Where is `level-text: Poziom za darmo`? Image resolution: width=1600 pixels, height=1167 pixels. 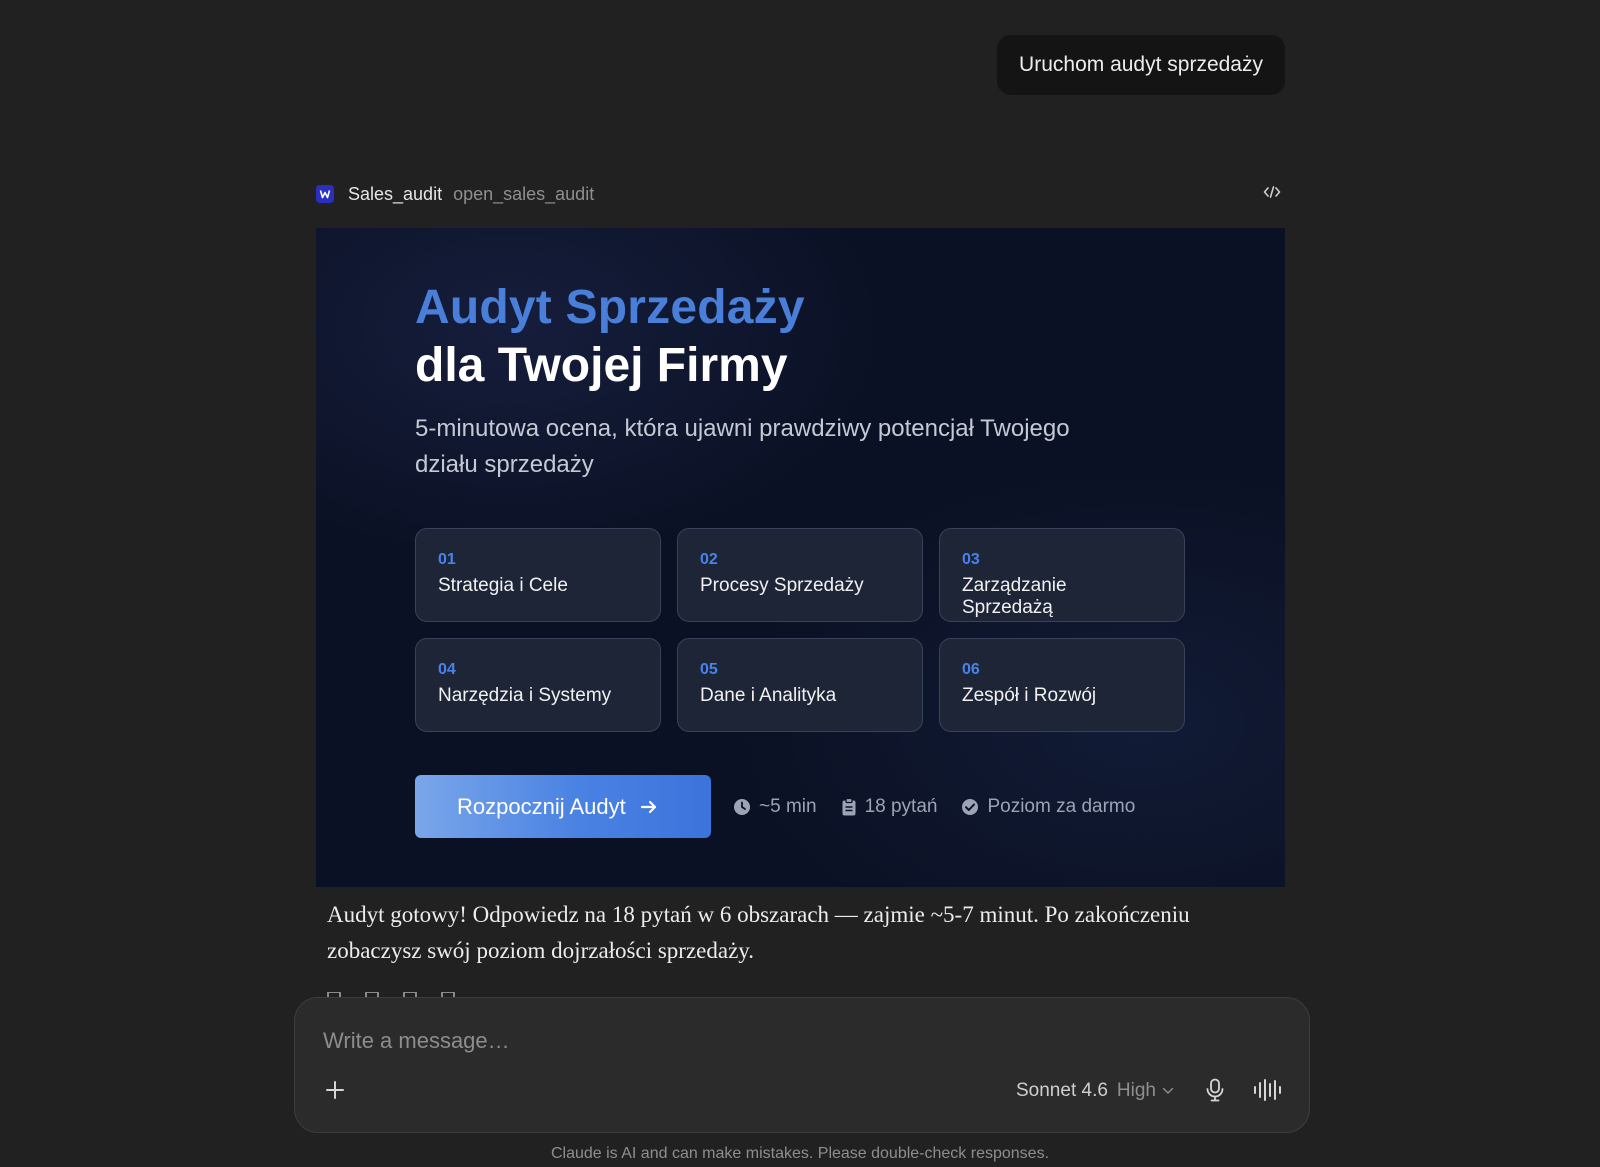 level-text: Poziom za darmo is located at coordinates (1061, 806).